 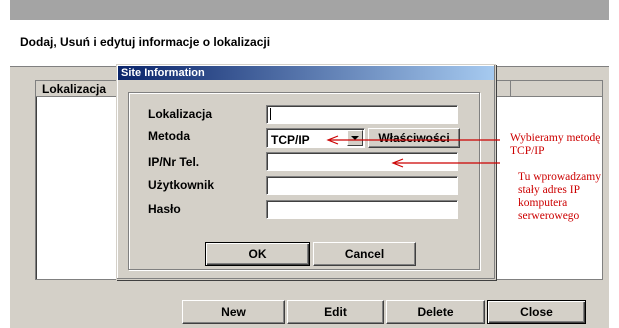 I want to click on annotation-arrows, so click(x=413, y=151).